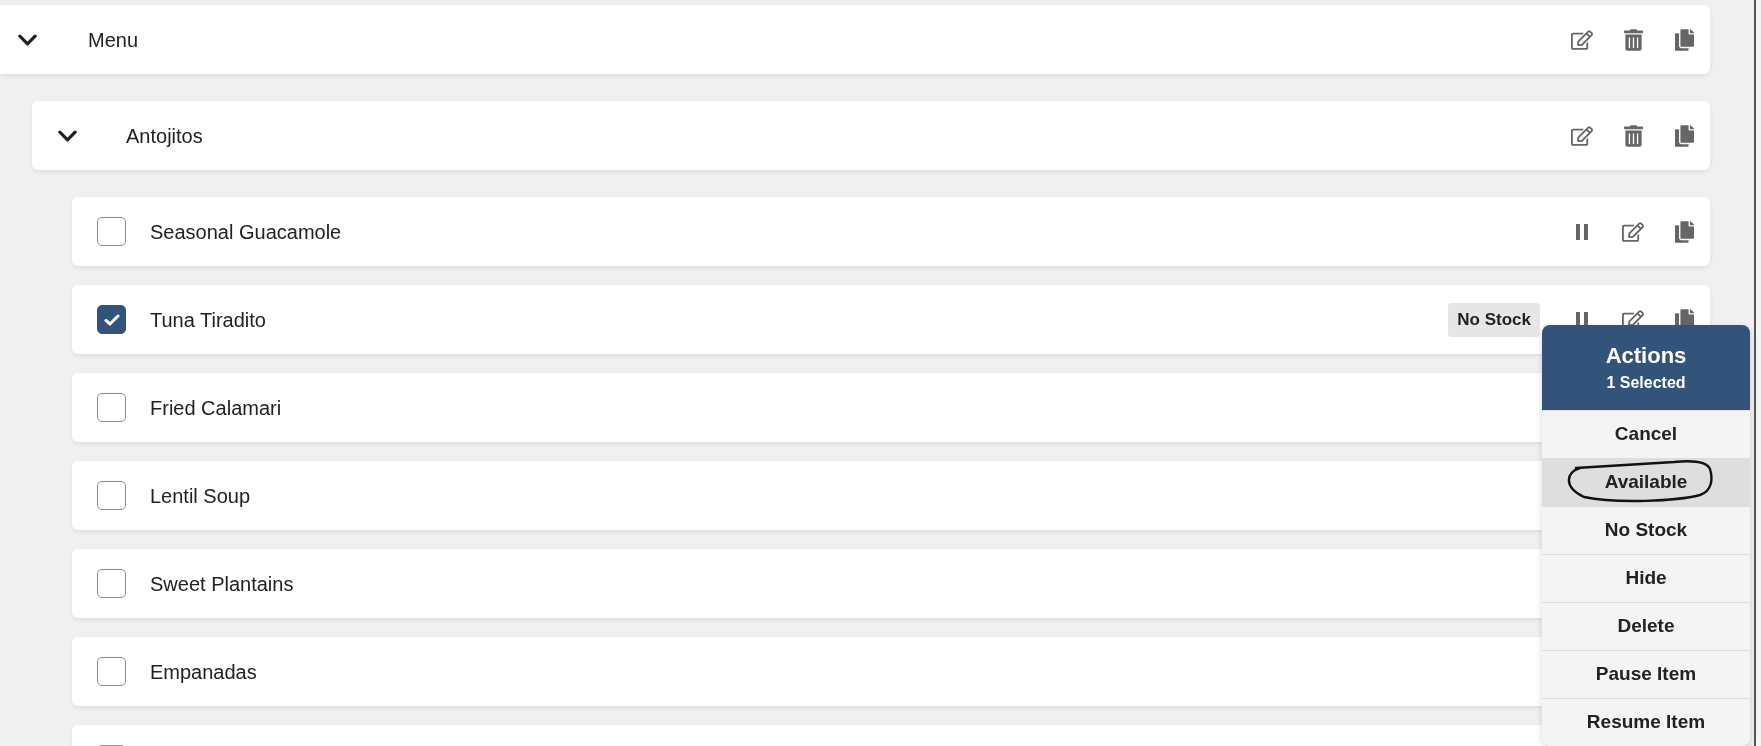  Describe the element at coordinates (246, 232) in the screenshot. I see `item-name: Seasonal Guacamole` at that location.